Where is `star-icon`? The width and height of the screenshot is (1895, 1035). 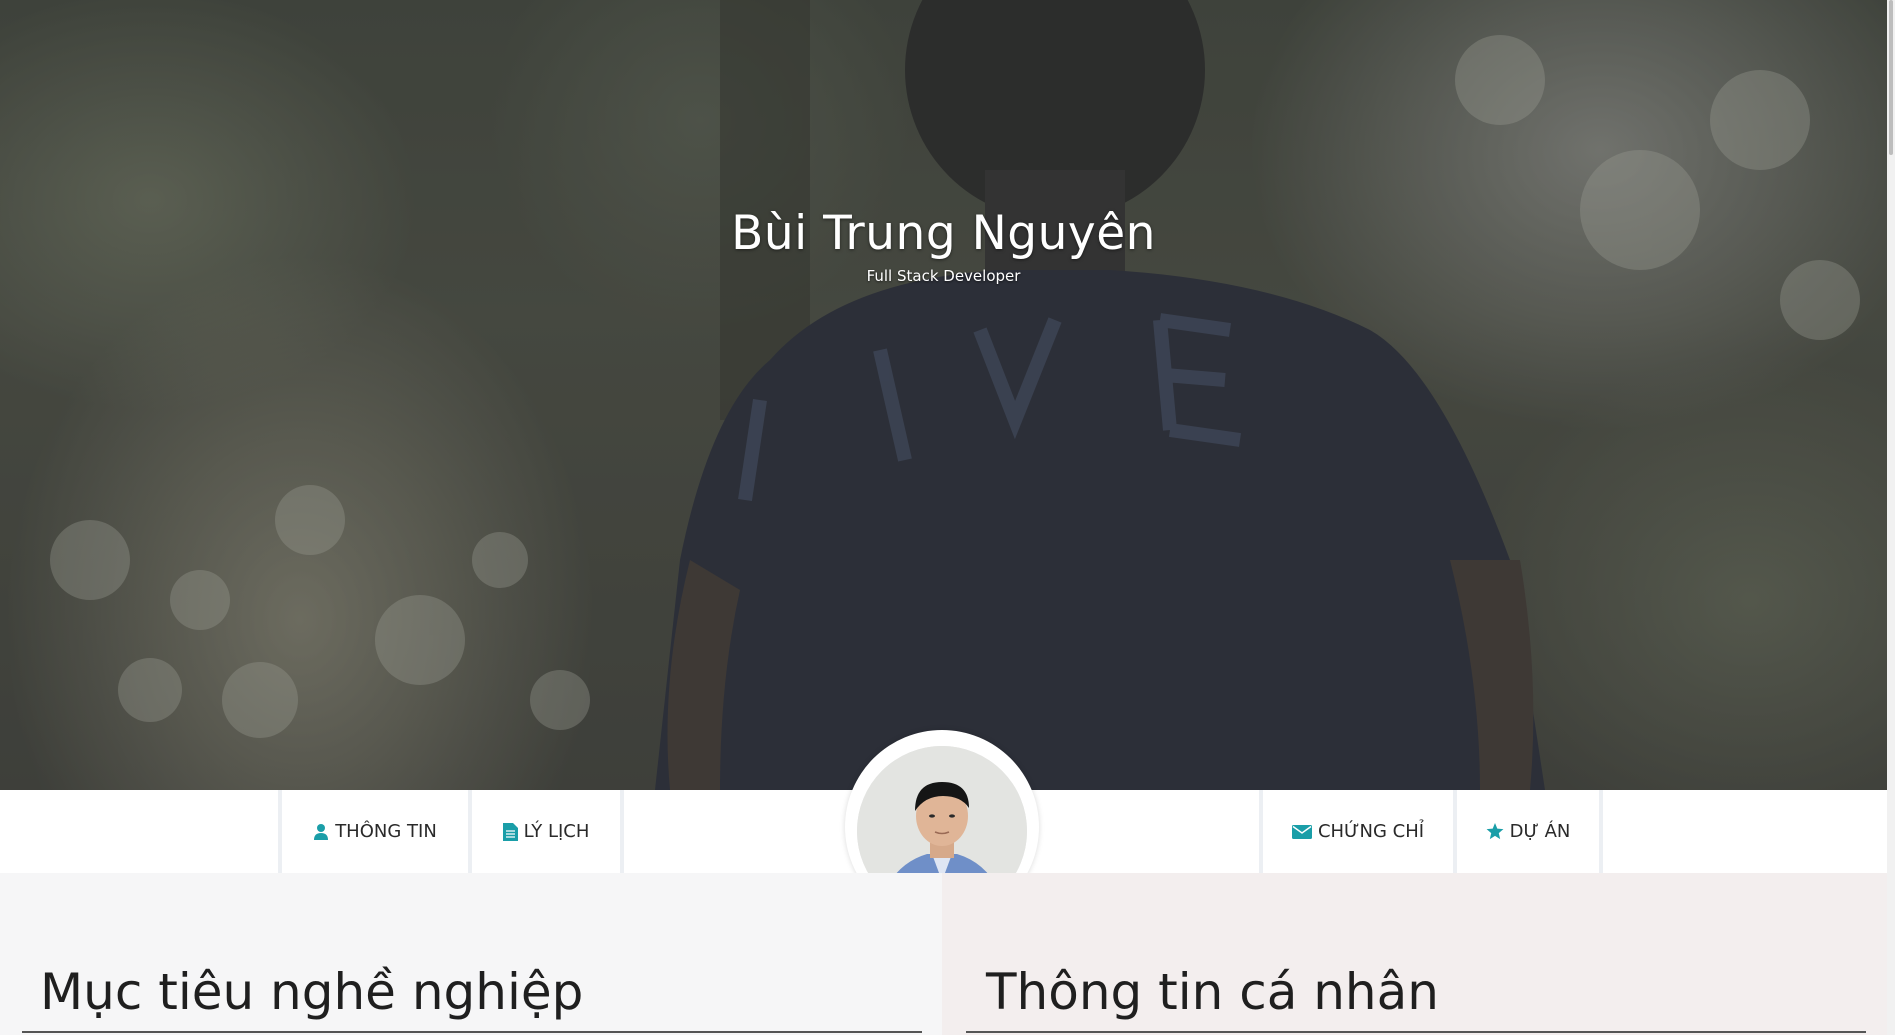 star-icon is located at coordinates (1495, 831).